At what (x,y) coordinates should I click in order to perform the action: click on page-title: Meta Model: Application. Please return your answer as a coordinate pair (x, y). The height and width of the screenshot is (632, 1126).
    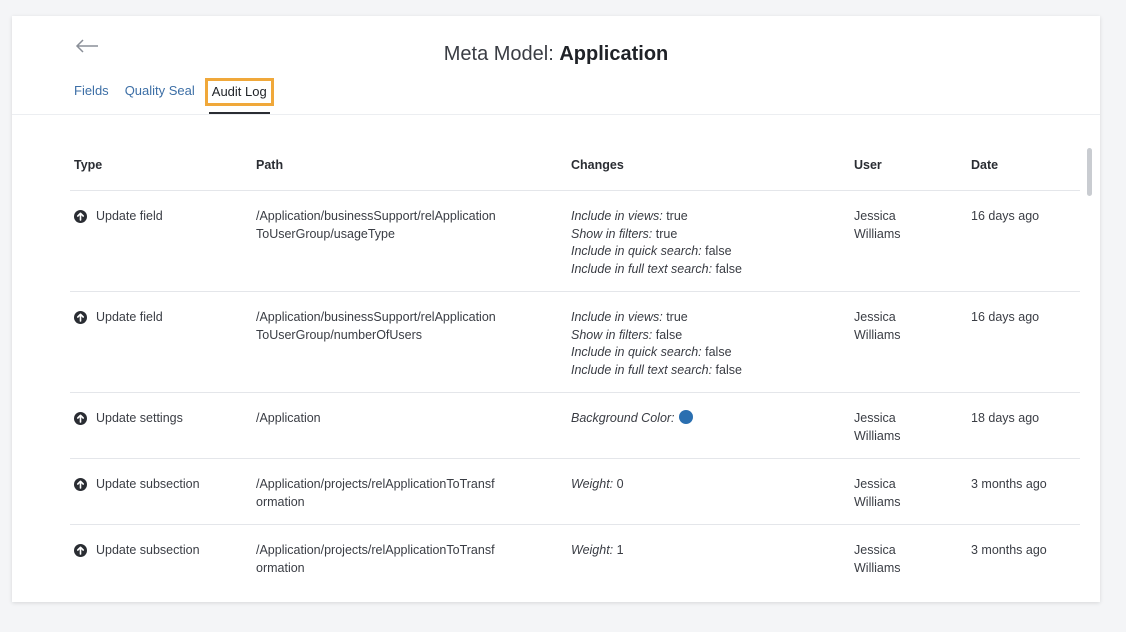
    Looking at the image, I should click on (556, 54).